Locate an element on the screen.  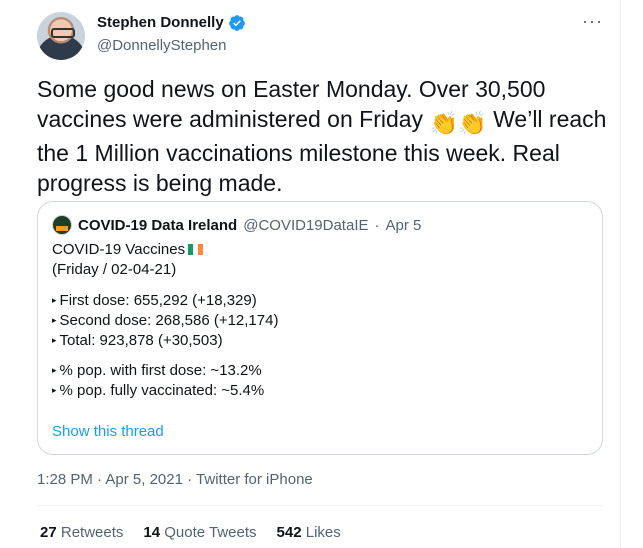
list-item: ▸ Total: 923,878 (+30,503) is located at coordinates (317, 340).